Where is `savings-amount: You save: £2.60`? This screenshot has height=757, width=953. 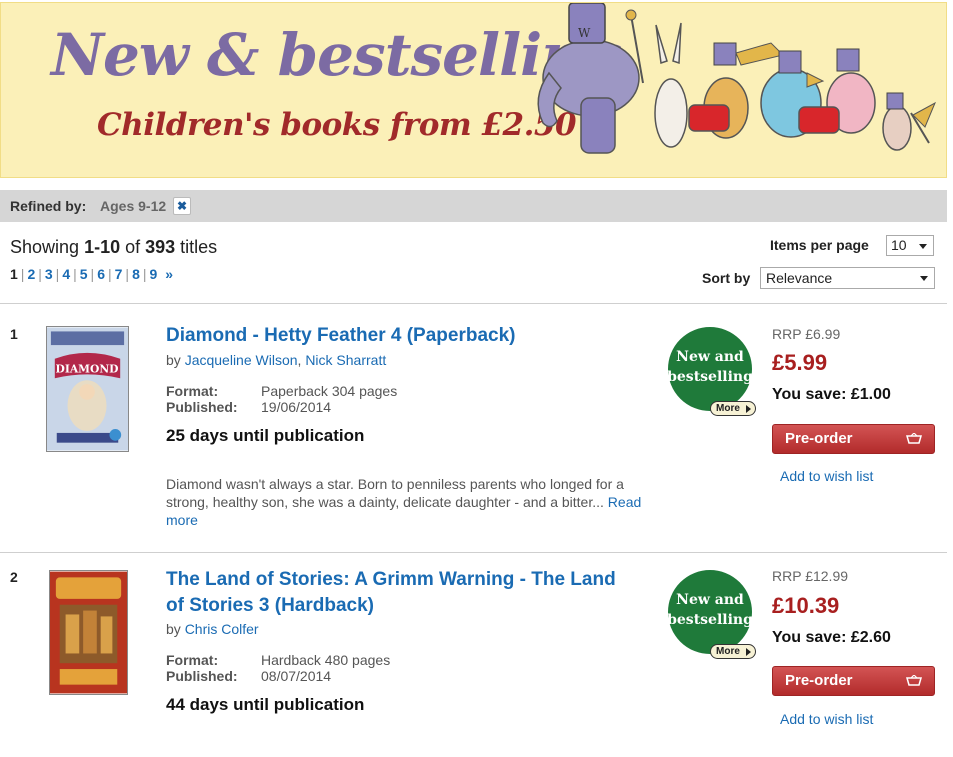
savings-amount: You save: £2.60 is located at coordinates (831, 637).